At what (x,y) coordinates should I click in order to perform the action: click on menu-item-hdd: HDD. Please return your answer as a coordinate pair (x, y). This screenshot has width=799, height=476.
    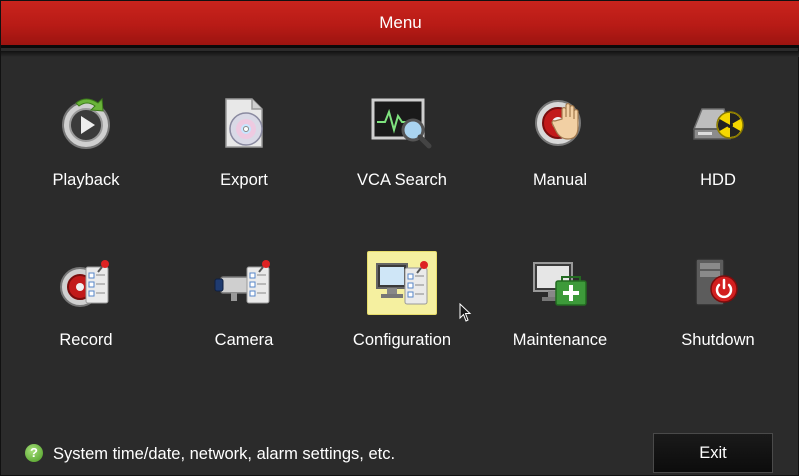
    Looking at the image, I should click on (718, 127).